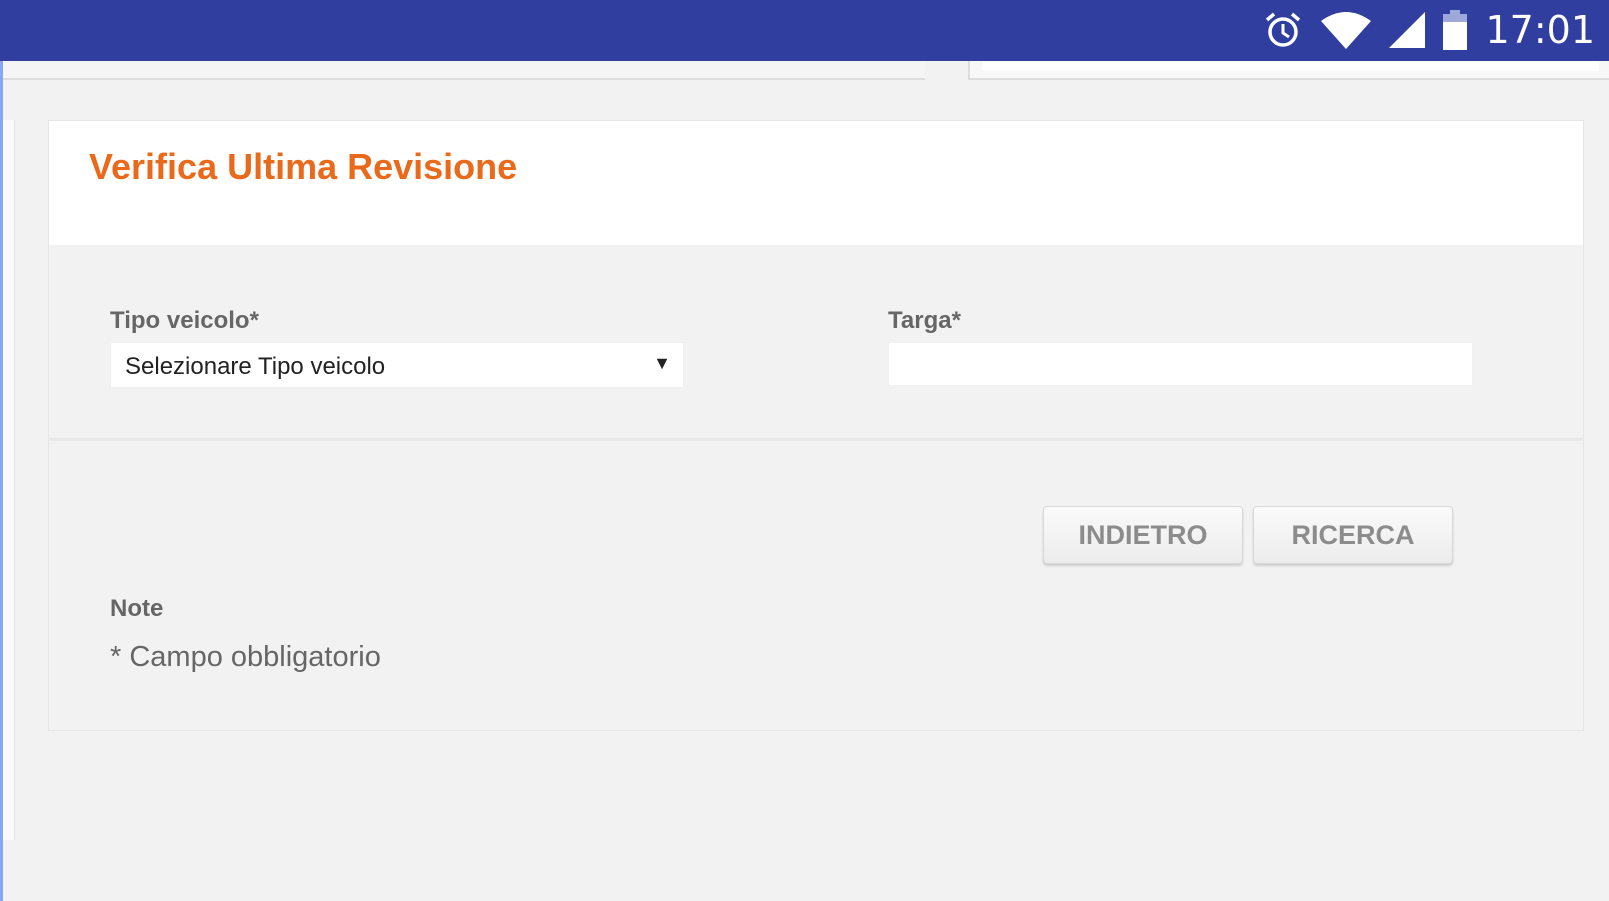 This screenshot has width=1609, height=901. I want to click on alarm-icon, so click(1283, 29).